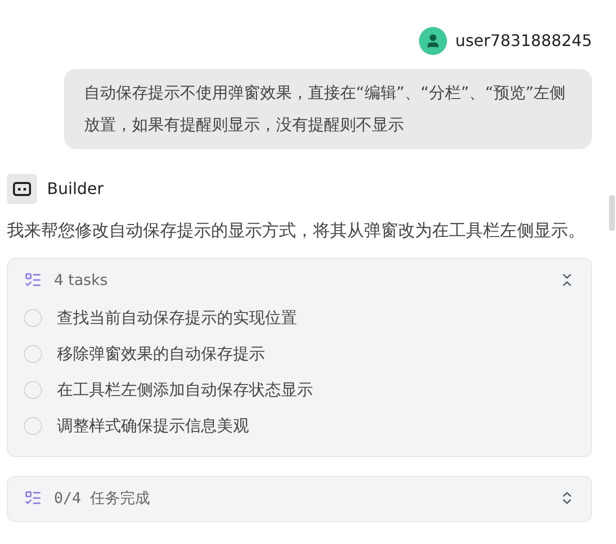  What do you see at coordinates (328, 109) in the screenshot?
I see `user-message: 自动保存提示不使用弹窗效果，直接在“编辑”、“分栏”、“预览”左侧放置，如果有提醒则显示，没有提醒则不显示` at bounding box center [328, 109].